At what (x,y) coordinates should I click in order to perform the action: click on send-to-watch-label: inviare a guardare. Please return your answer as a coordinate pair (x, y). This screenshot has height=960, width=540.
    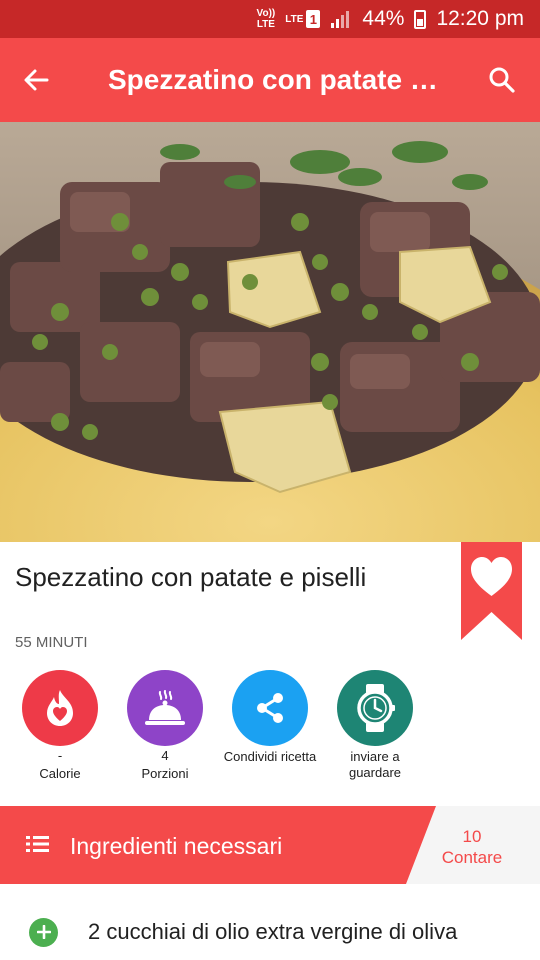
    Looking at the image, I should click on (375, 764).